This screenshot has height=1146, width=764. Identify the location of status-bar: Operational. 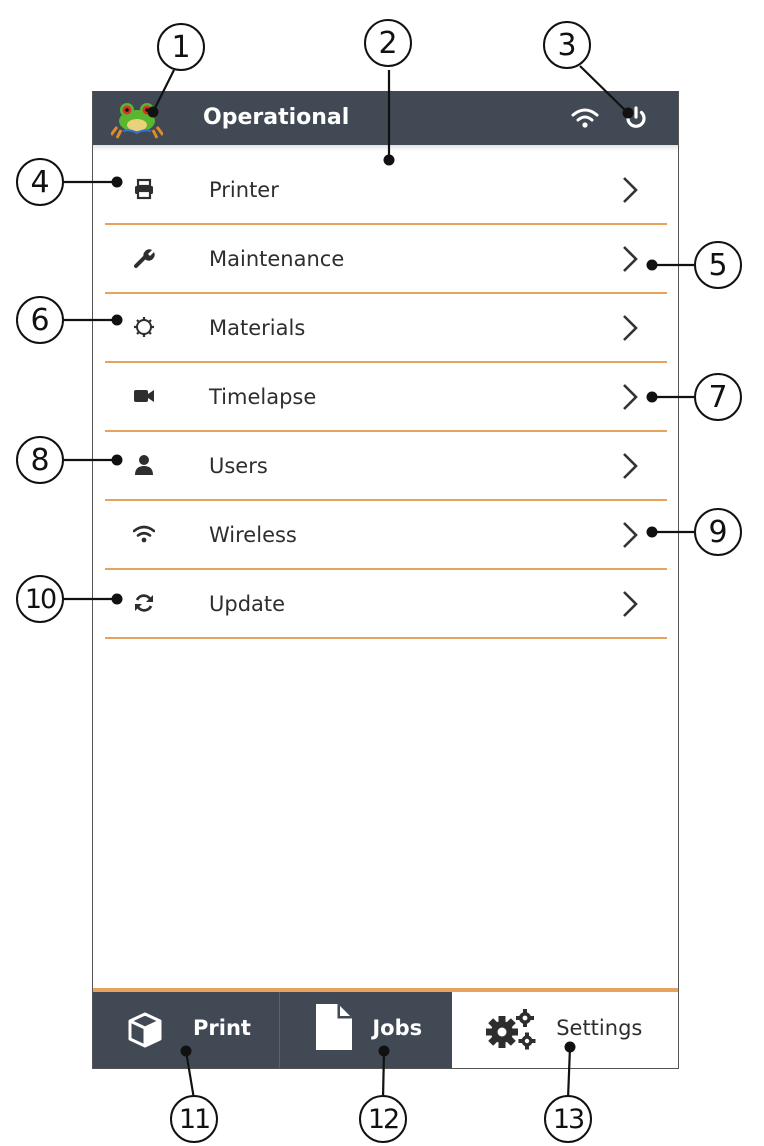
(385, 121).